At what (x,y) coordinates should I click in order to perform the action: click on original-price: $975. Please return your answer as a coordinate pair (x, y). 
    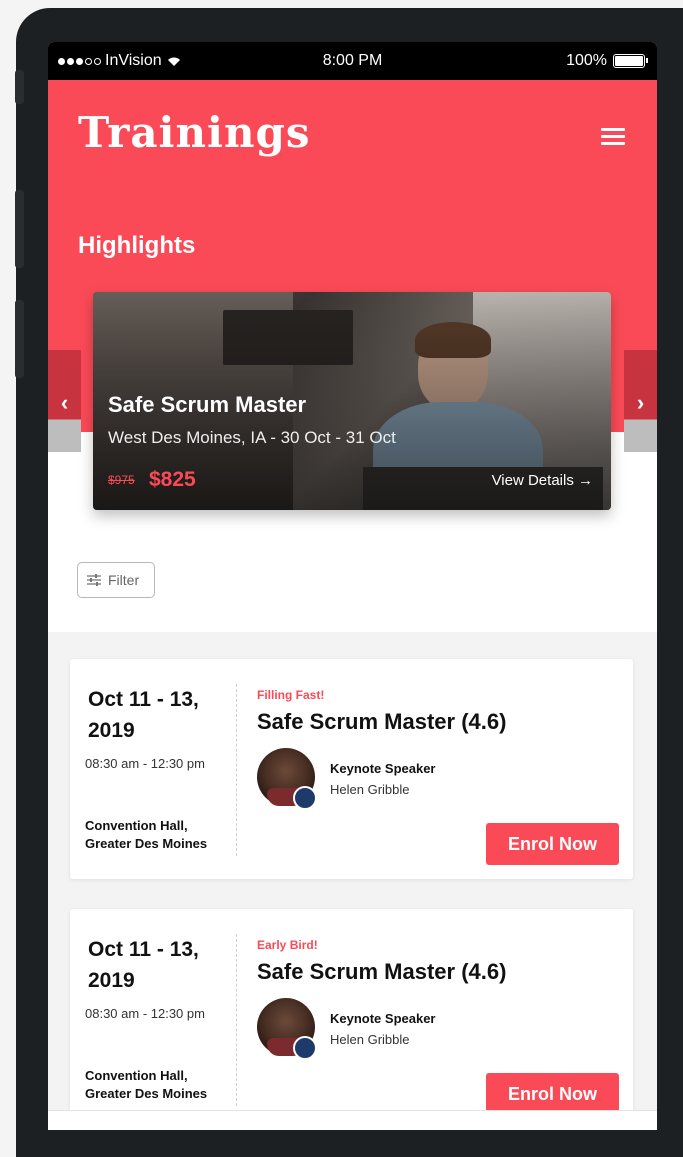
    Looking at the image, I should click on (121, 480).